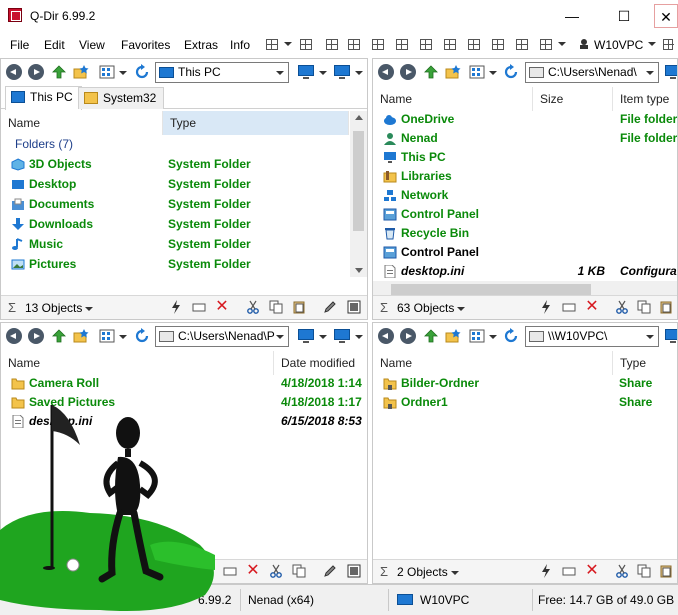 The image size is (678, 615). Describe the element at coordinates (184, 383) in the screenshot. I see `list-item: Camera Roll 4/18/2018 1:14` at that location.